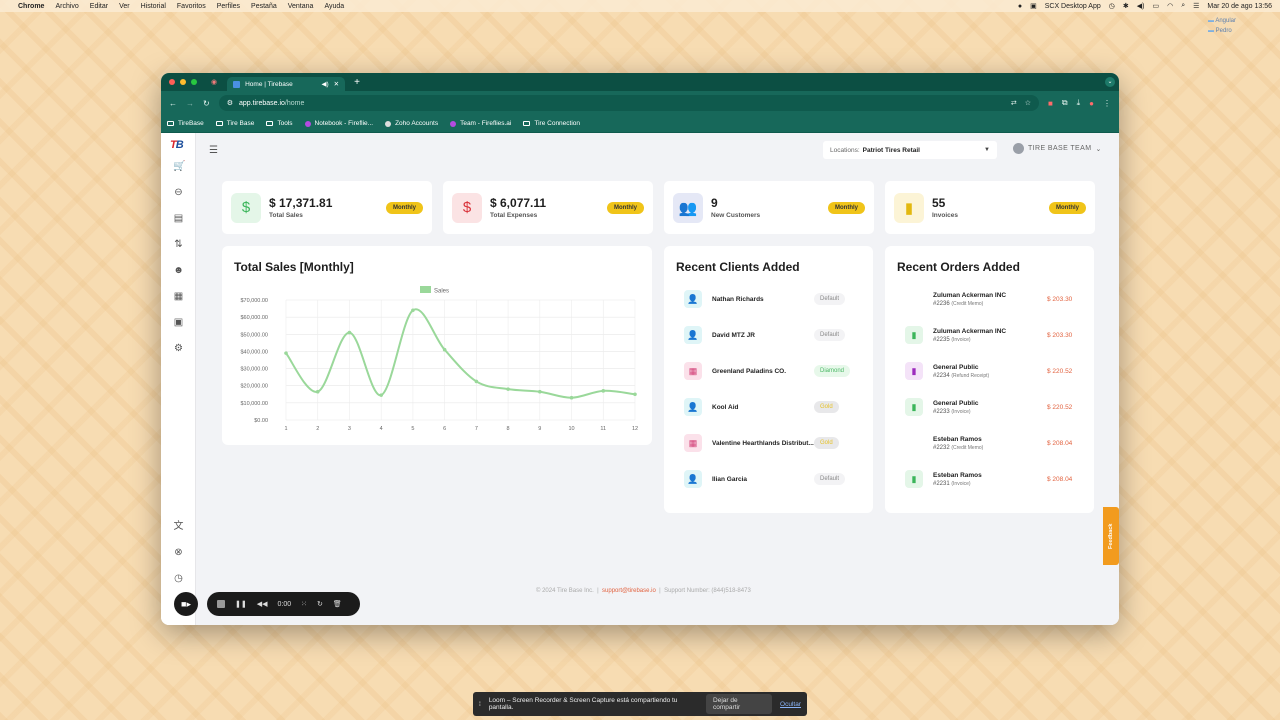  What do you see at coordinates (551, 123) in the screenshot?
I see `bookmark-tire-connection: Tire Connection` at bounding box center [551, 123].